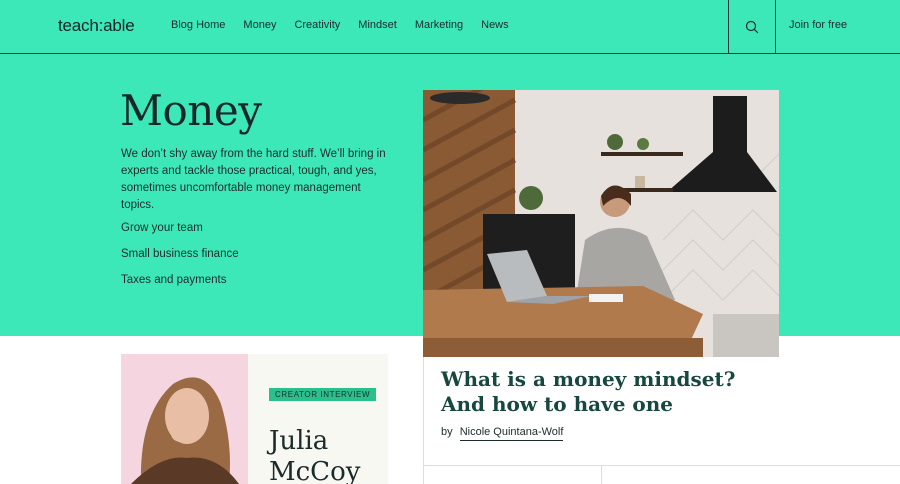  I want to click on article-byline: by Nicole Quintana-Wolf, so click(502, 433).